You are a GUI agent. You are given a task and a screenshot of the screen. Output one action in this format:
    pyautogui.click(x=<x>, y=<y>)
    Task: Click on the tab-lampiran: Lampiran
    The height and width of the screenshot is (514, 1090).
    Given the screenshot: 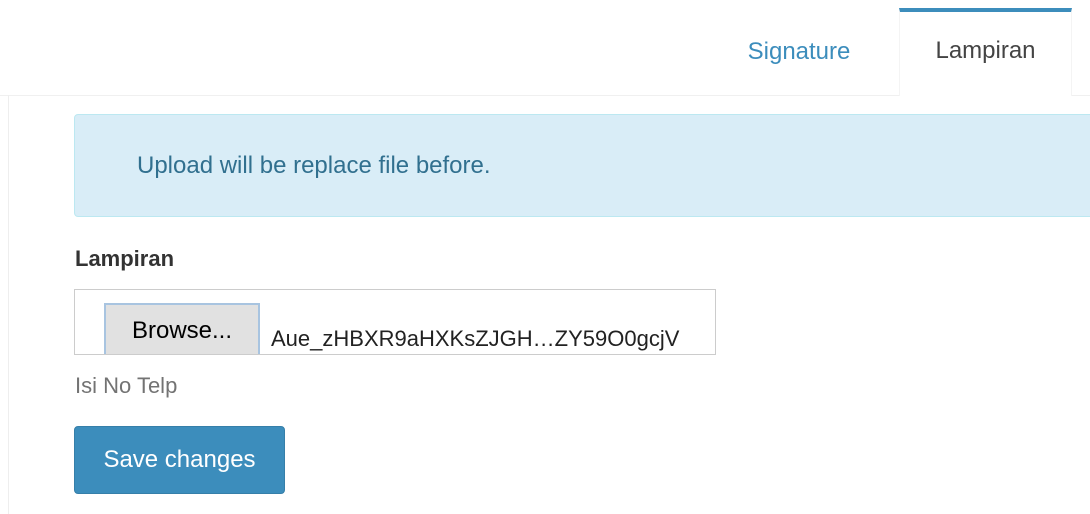 What is the action you would take?
    pyautogui.click(x=985, y=52)
    